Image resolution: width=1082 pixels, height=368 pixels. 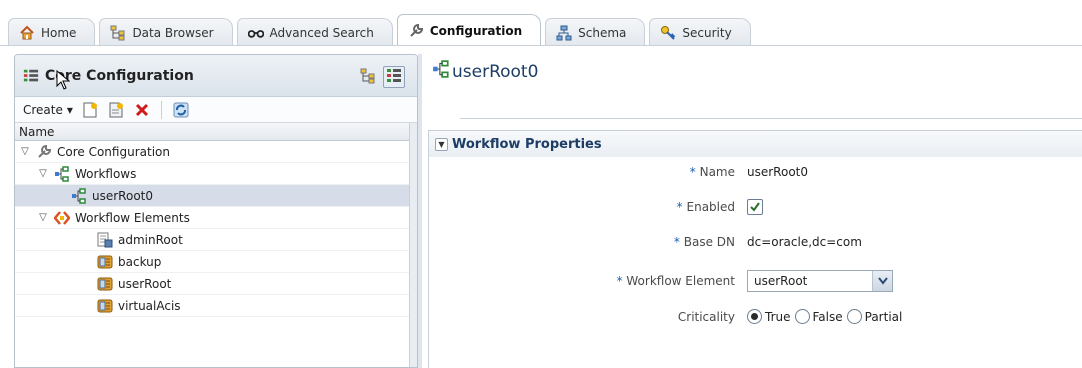 I want to click on base-dn-label-text: Base DN, so click(x=709, y=242).